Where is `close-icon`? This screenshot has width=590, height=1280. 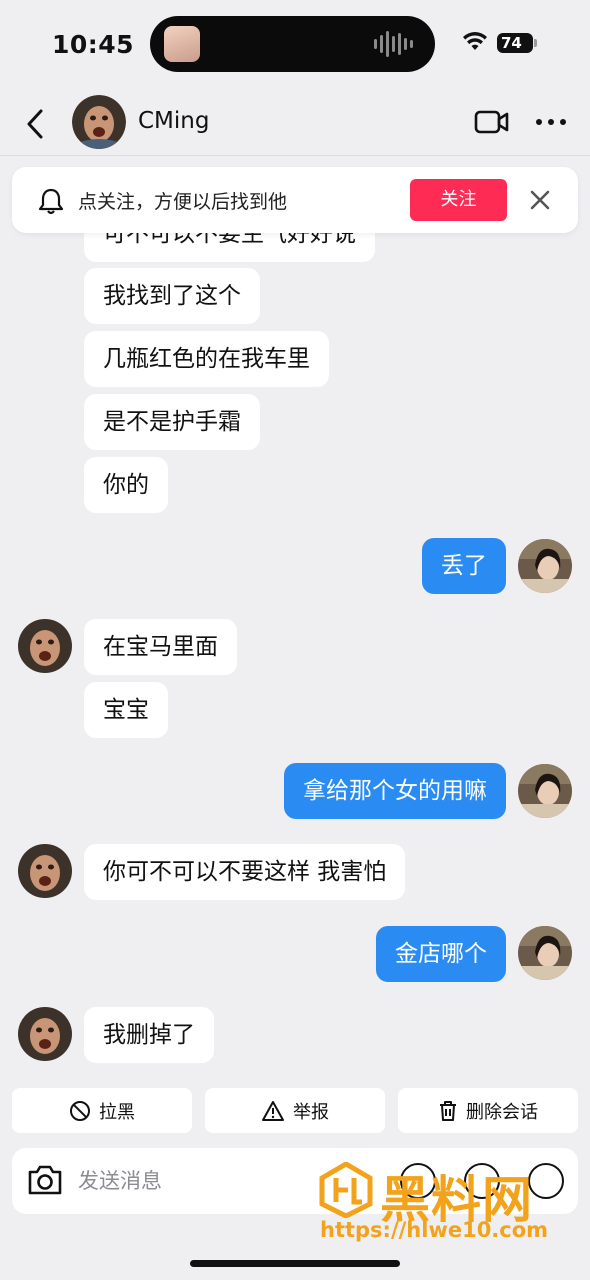 close-icon is located at coordinates (540, 200).